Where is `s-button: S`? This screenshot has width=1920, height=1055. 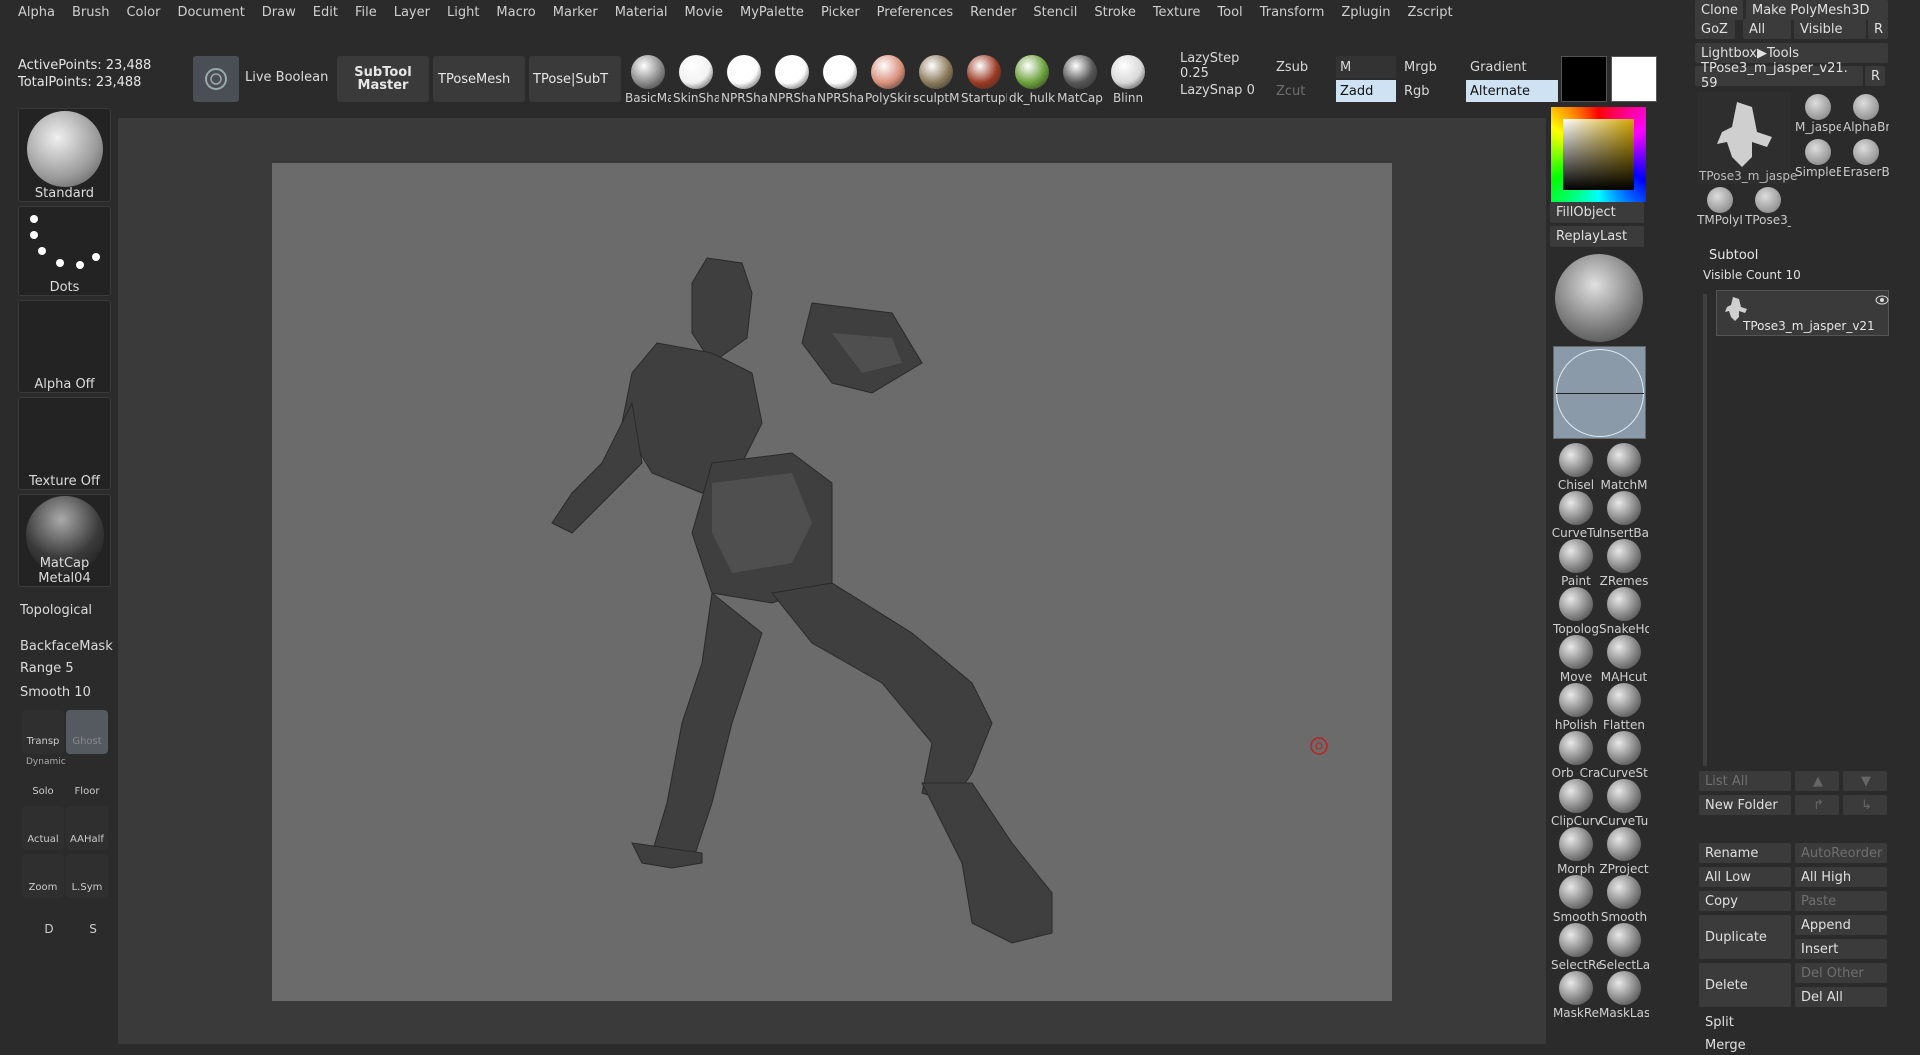 s-button: S is located at coordinates (87, 924).